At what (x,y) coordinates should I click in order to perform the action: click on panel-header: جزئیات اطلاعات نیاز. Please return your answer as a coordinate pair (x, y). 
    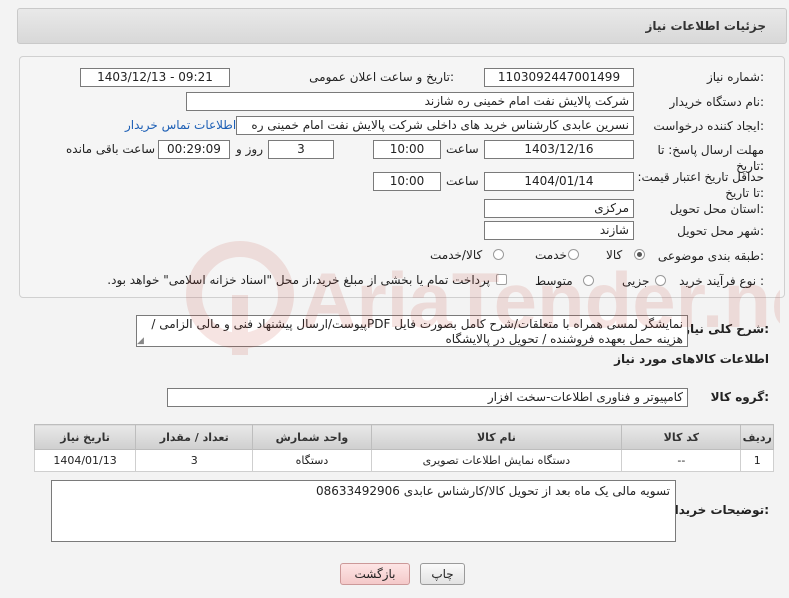
    Looking at the image, I should click on (402, 26).